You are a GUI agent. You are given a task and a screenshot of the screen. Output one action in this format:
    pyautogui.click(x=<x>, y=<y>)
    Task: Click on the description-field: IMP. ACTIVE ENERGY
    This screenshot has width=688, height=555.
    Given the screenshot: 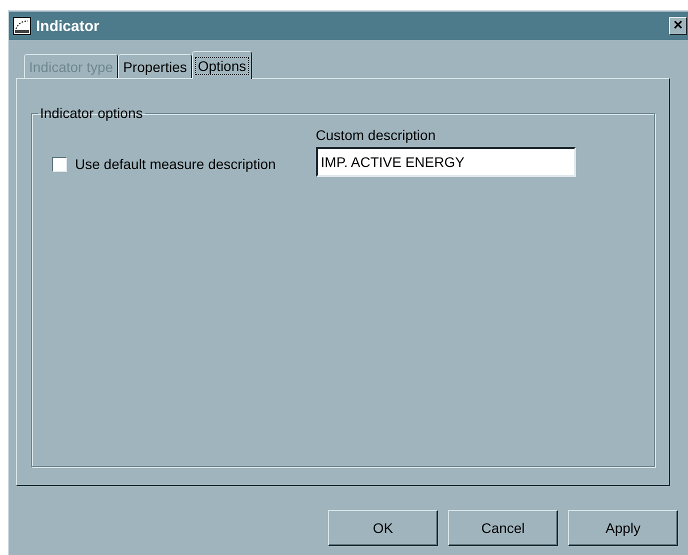 What is the action you would take?
    pyautogui.click(x=446, y=162)
    